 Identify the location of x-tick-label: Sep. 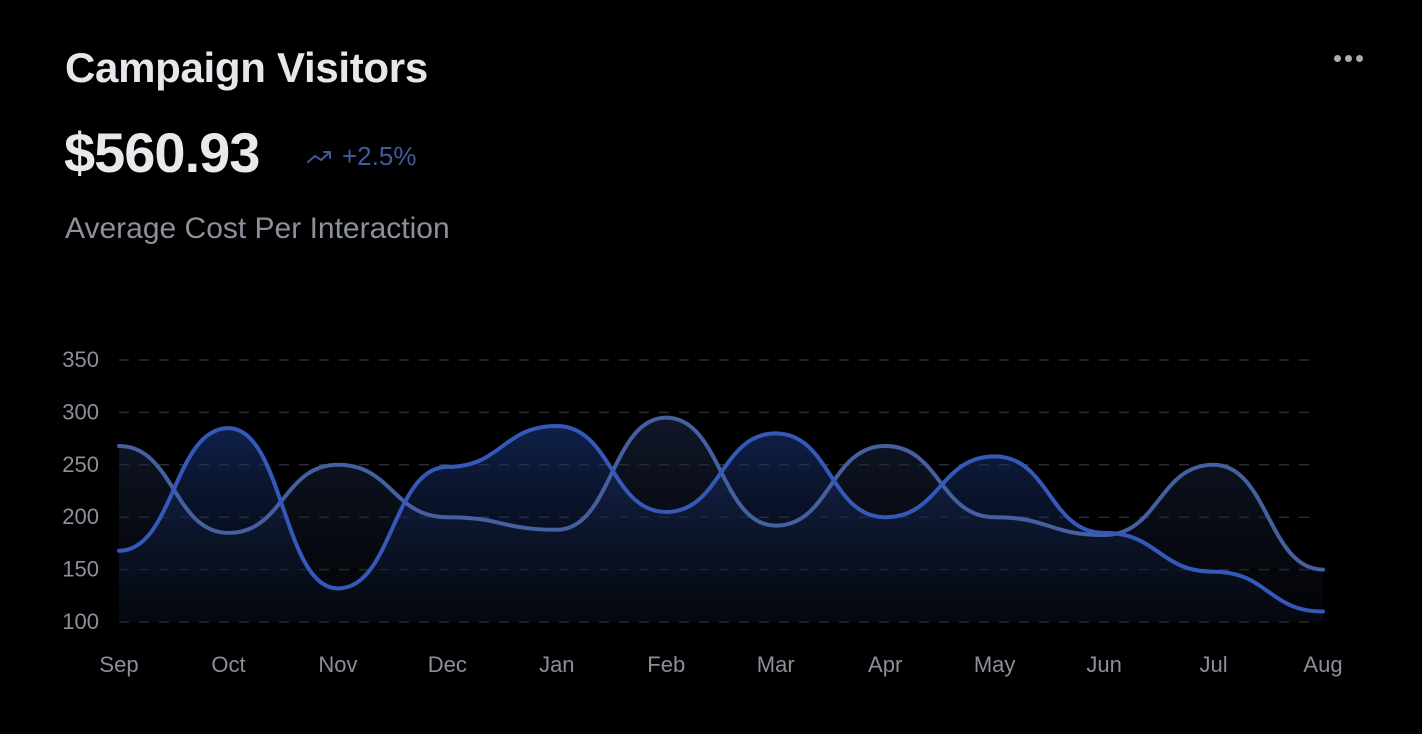
(118, 664).